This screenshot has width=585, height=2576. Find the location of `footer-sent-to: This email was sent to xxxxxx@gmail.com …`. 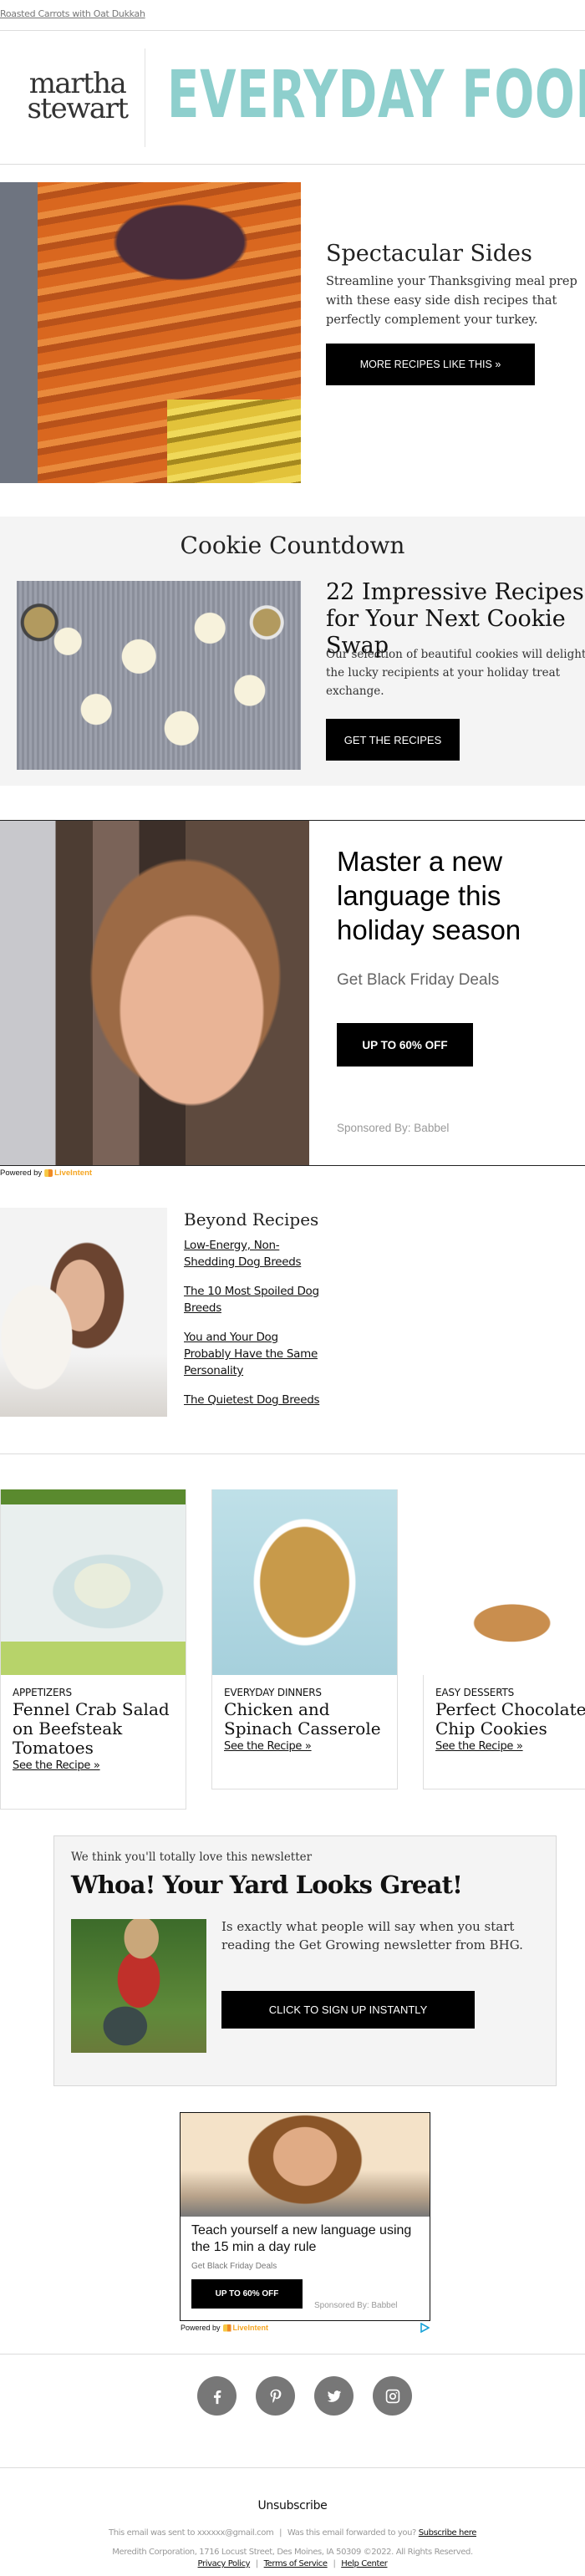

footer-sent-to: This email was sent to xxxxxx@gmail.com … is located at coordinates (292, 2533).